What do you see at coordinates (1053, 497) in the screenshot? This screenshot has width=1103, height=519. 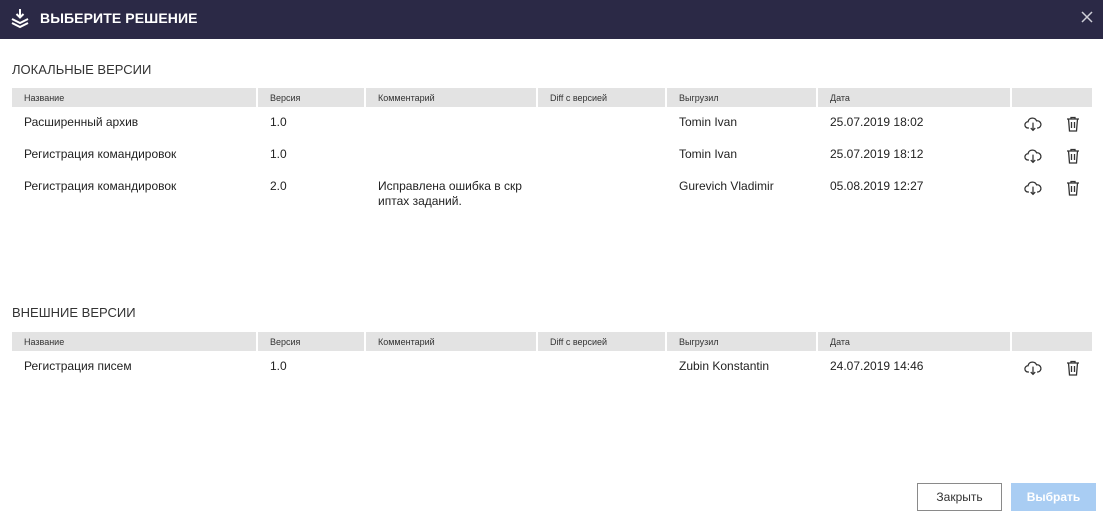 I see `select-button: Выбрать` at bounding box center [1053, 497].